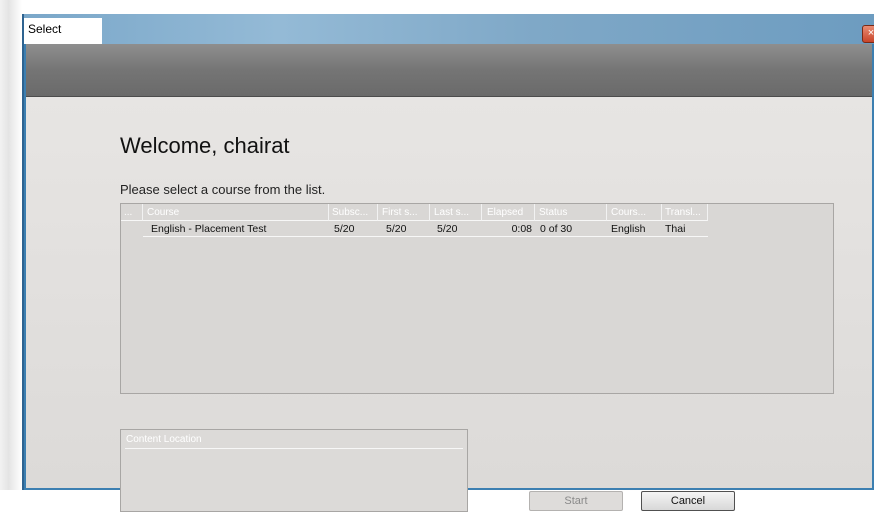 This screenshot has width=874, height=512. What do you see at coordinates (571, 229) in the screenshot?
I see `cell-status: 0 of 30` at bounding box center [571, 229].